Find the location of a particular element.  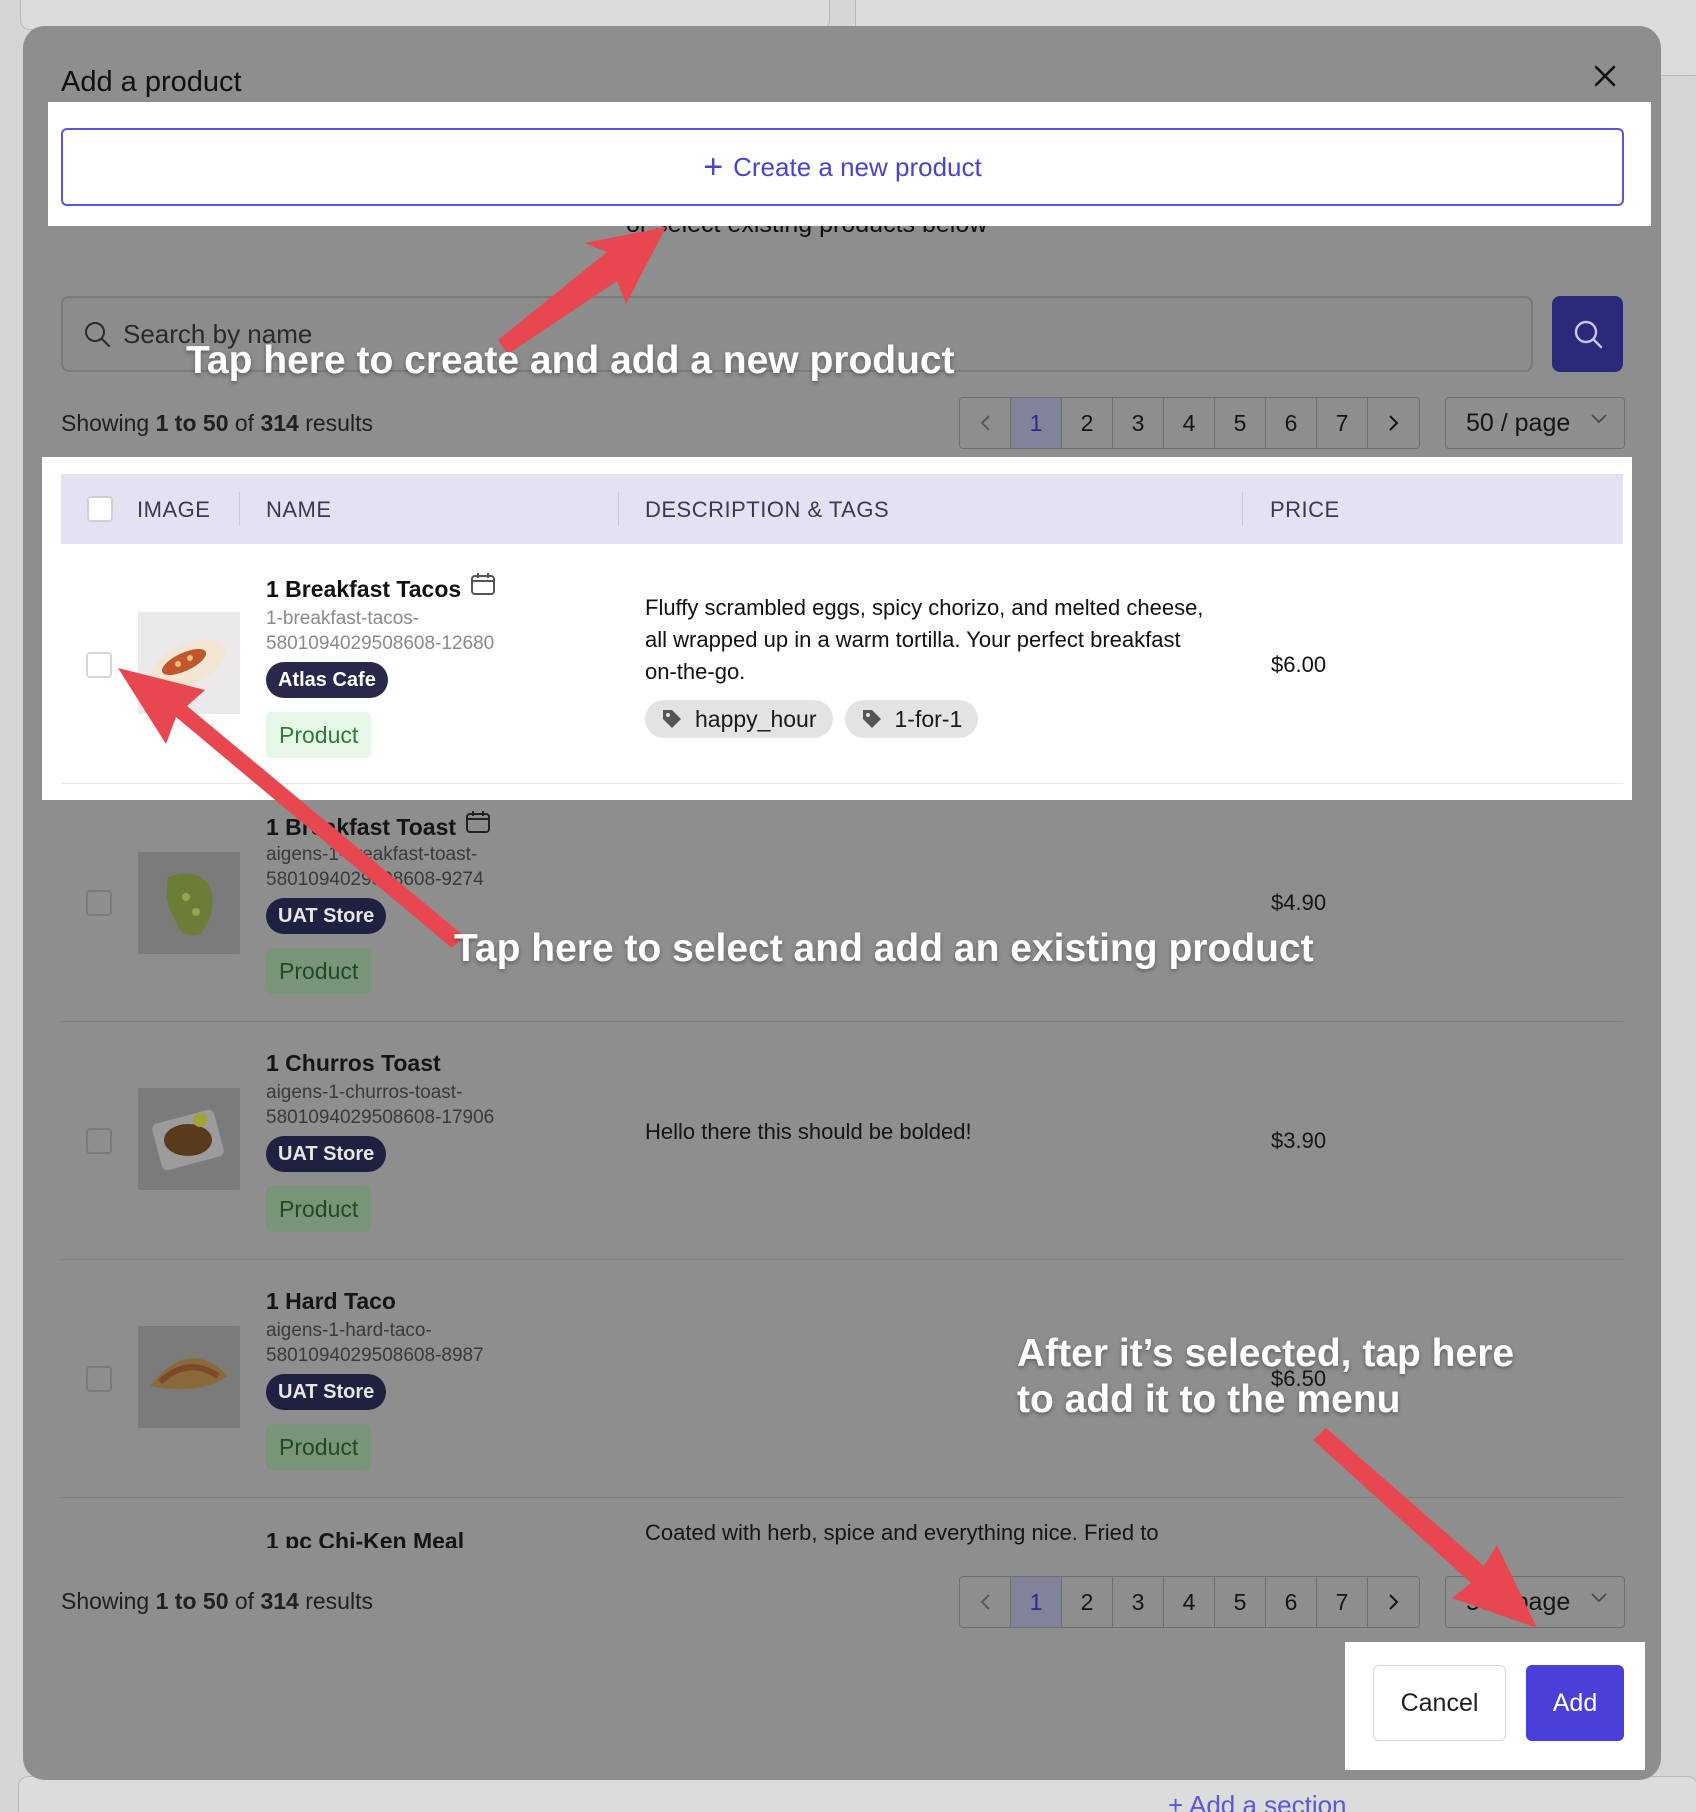

chevron-down-icon is located at coordinates (1599, 419).